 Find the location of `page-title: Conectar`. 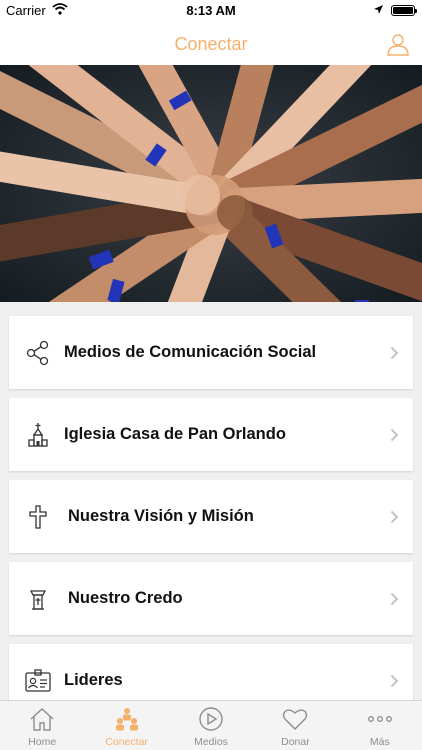

page-title: Conectar is located at coordinates (211, 44).